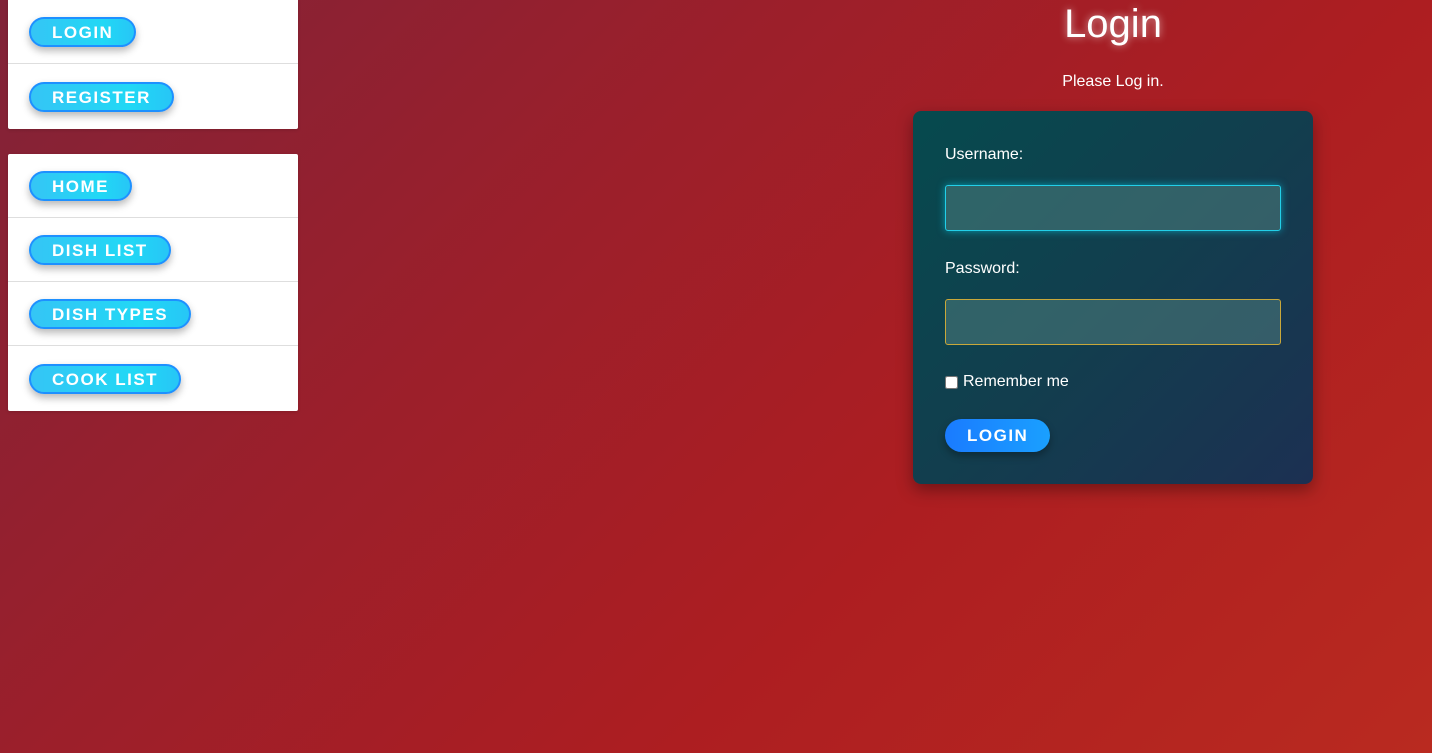 The height and width of the screenshot is (753, 1432). What do you see at coordinates (1113, 81) in the screenshot?
I see `page-subtitle: Please Log in.` at bounding box center [1113, 81].